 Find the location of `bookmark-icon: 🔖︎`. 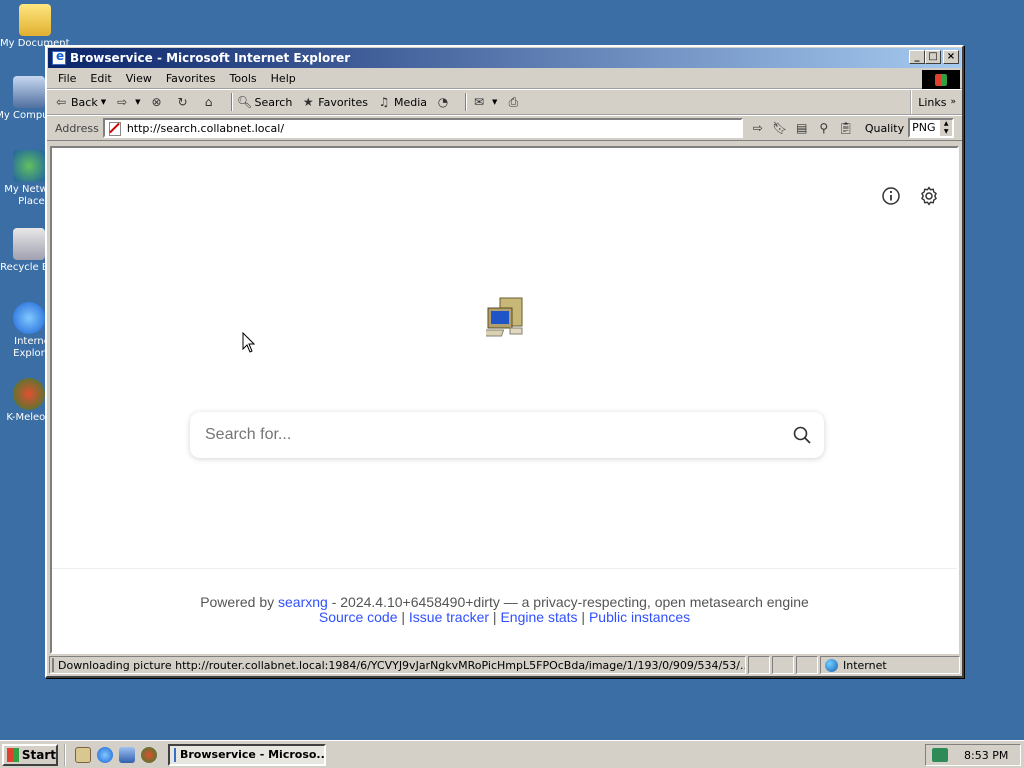

bookmark-icon: 🔖︎ is located at coordinates (780, 128).